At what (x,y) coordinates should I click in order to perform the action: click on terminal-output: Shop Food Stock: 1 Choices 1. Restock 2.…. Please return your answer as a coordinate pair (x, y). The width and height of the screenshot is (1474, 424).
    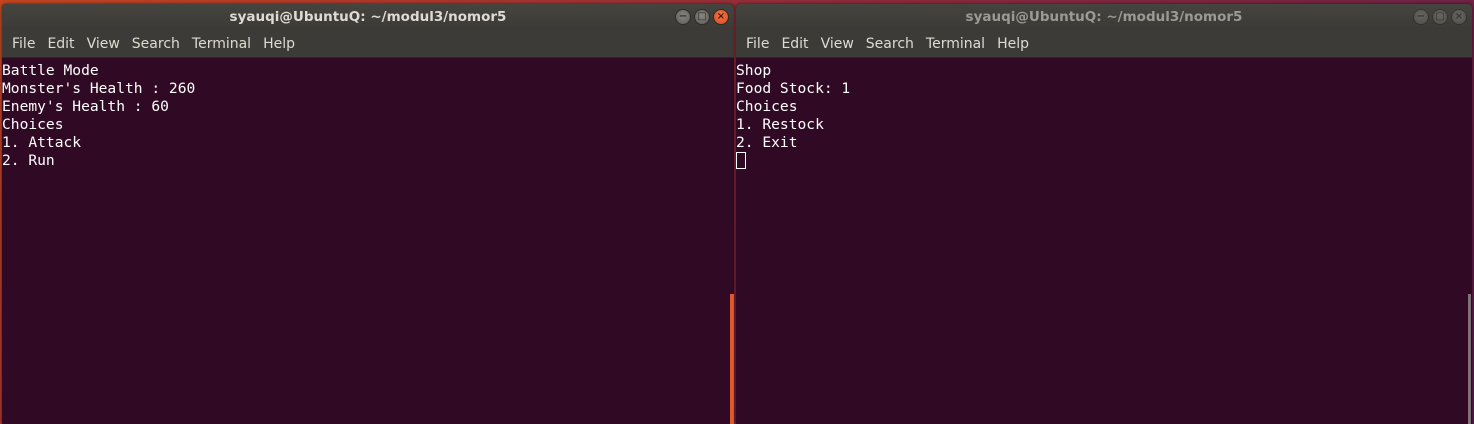
    Looking at the image, I should click on (793, 116).